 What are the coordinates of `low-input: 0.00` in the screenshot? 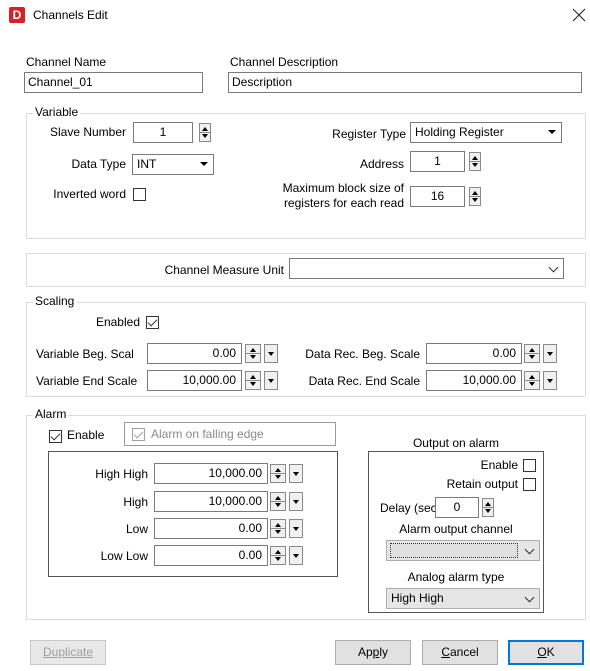 It's located at (211, 528).